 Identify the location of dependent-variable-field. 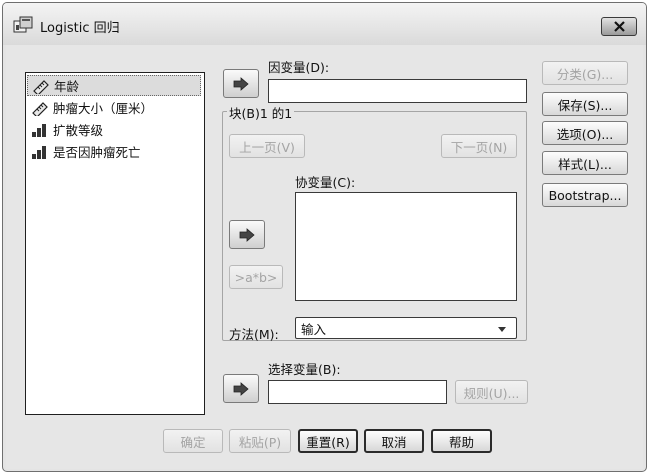
(397, 91).